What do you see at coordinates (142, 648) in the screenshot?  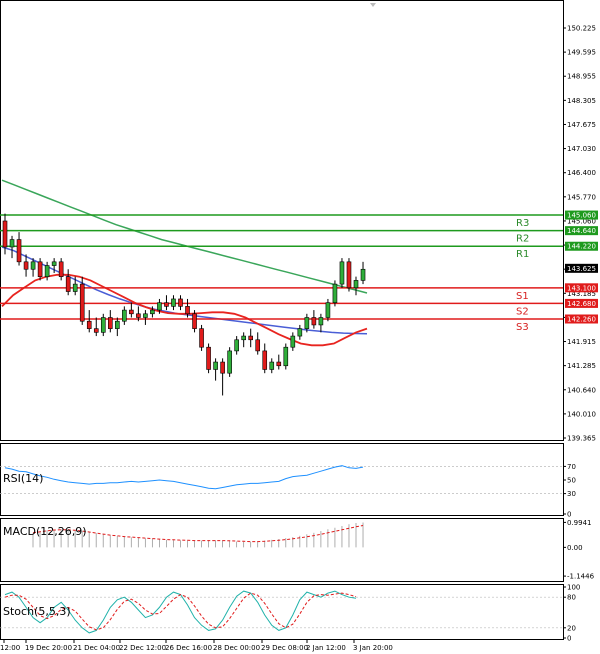 I see `x-tick-label: 22 Dec 12:00` at bounding box center [142, 648].